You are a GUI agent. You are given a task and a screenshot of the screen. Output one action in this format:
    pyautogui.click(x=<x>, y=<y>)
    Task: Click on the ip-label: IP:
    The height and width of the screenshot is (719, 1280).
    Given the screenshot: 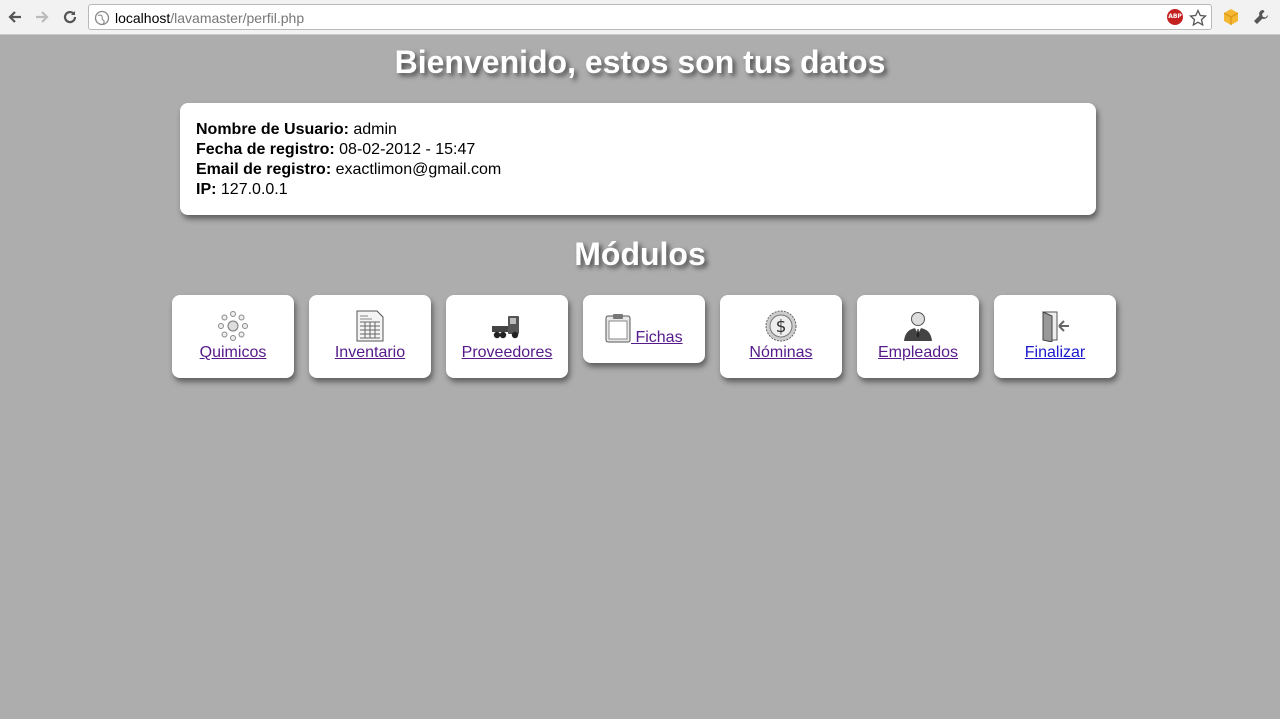 What is the action you would take?
    pyautogui.click(x=206, y=189)
    